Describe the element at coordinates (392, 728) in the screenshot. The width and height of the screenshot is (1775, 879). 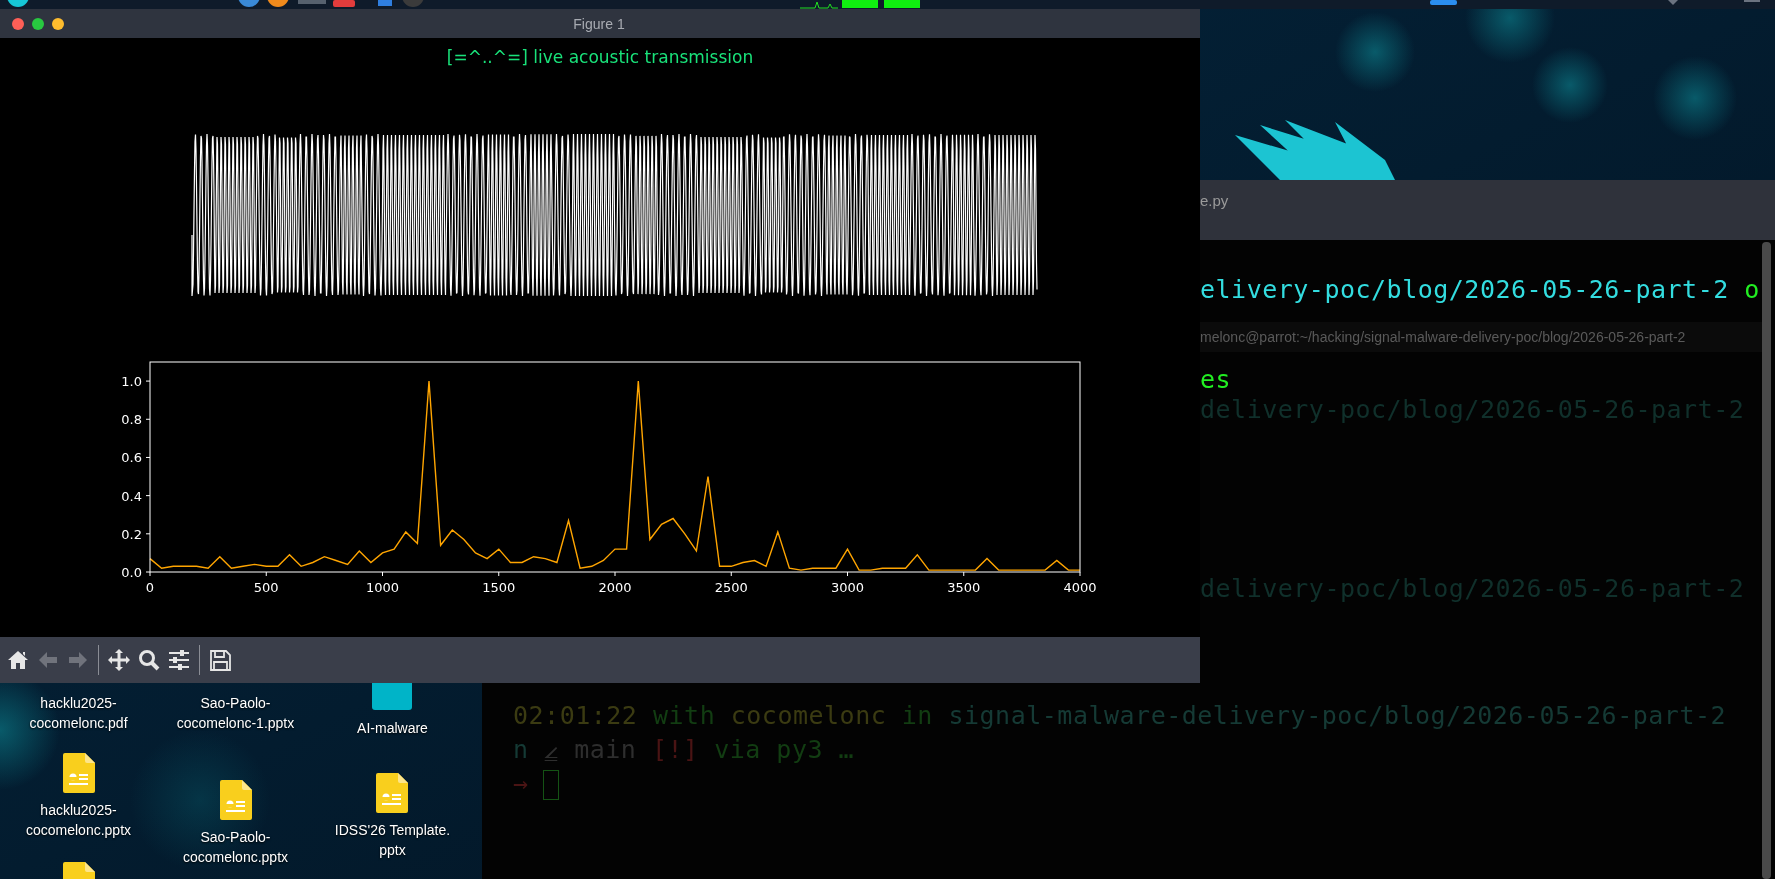
I see `file-label: AI-malware` at that location.